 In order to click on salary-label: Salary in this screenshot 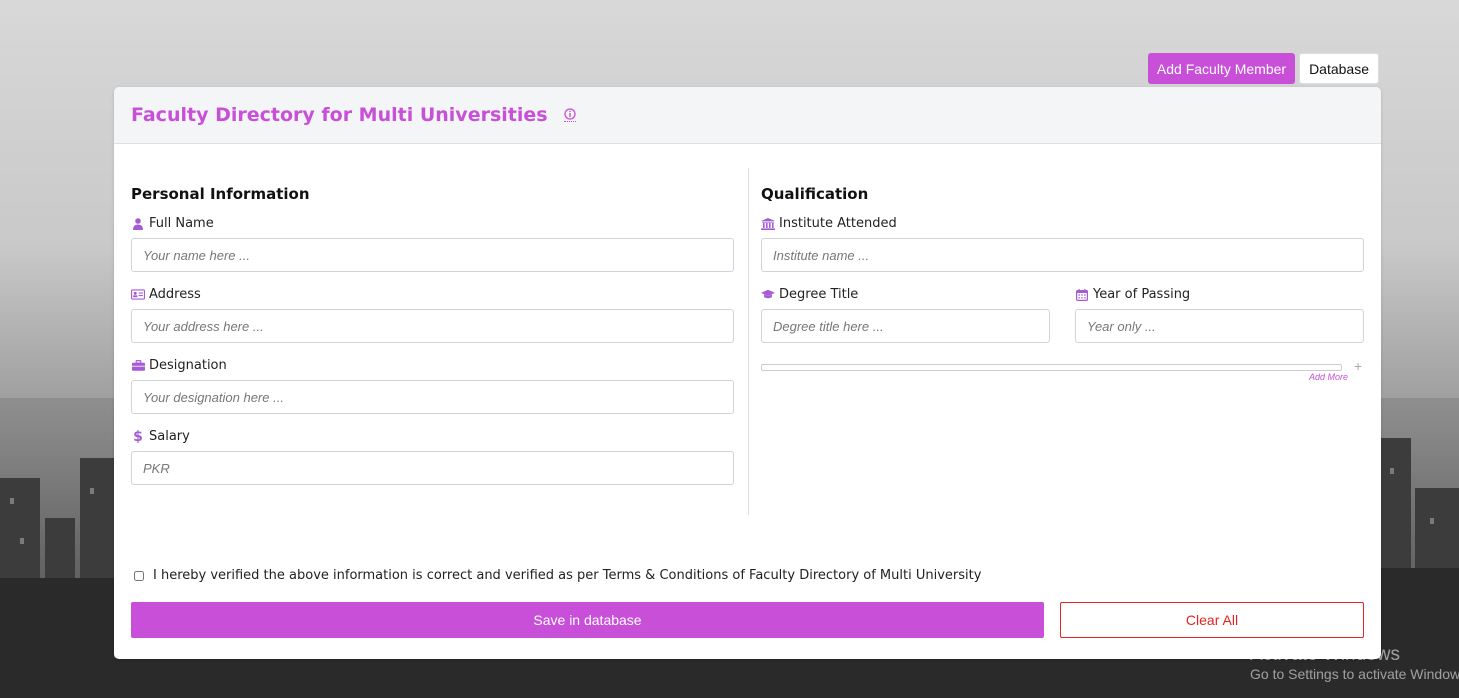, I will do `click(169, 436)`.